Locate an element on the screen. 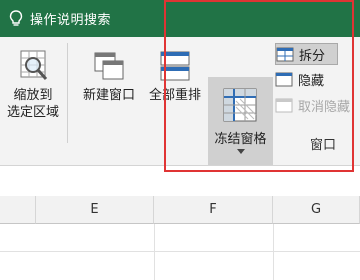 This screenshot has width=360, height=280. title-bar: 操作说明搜索 is located at coordinates (180, 18).